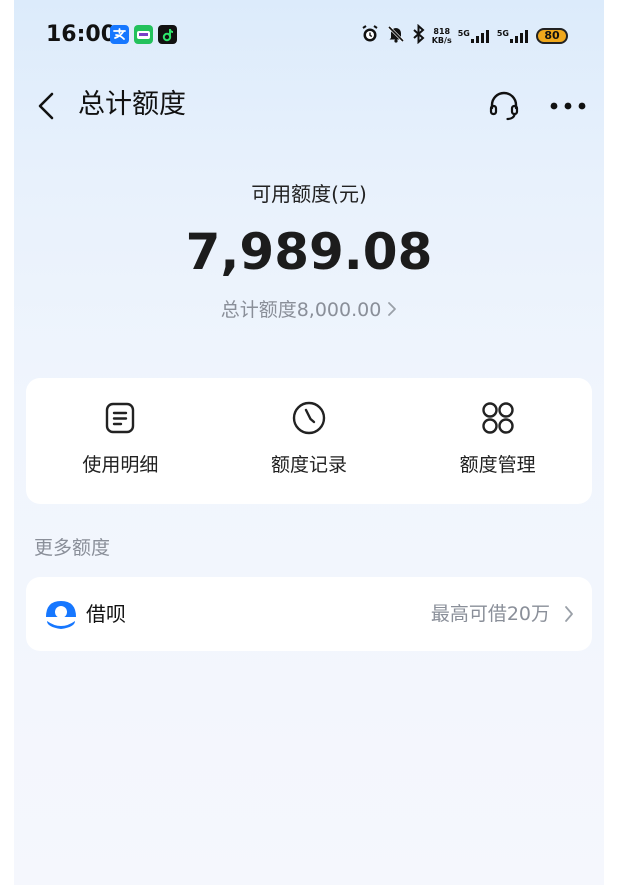 The height and width of the screenshot is (885, 618). I want to click on credit-item-desc: 最高可借20万, so click(490, 614).